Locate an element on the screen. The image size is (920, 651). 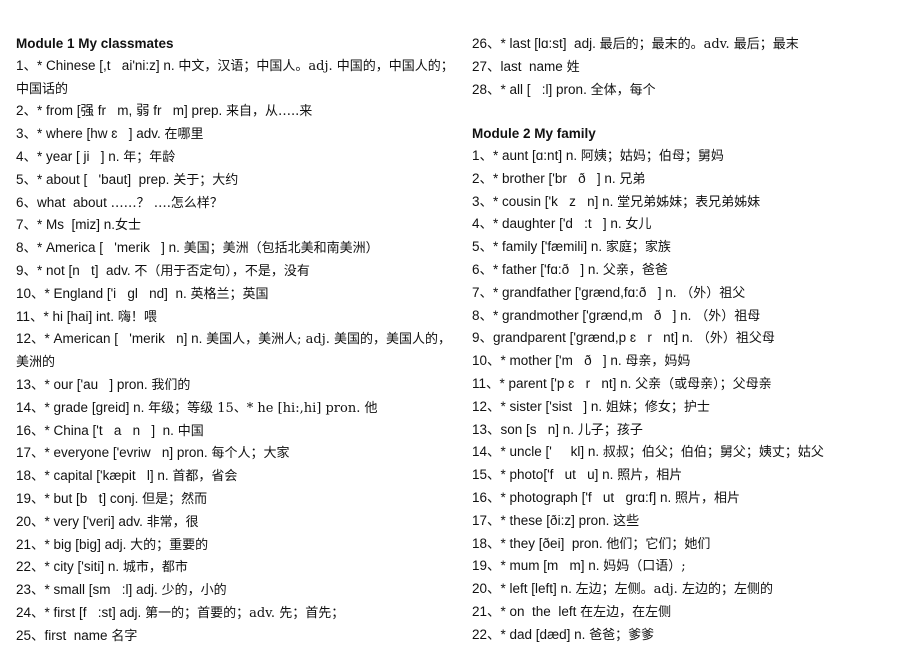
entry-word: * uncle [' kl] n. is located at coordinates (551, 452).